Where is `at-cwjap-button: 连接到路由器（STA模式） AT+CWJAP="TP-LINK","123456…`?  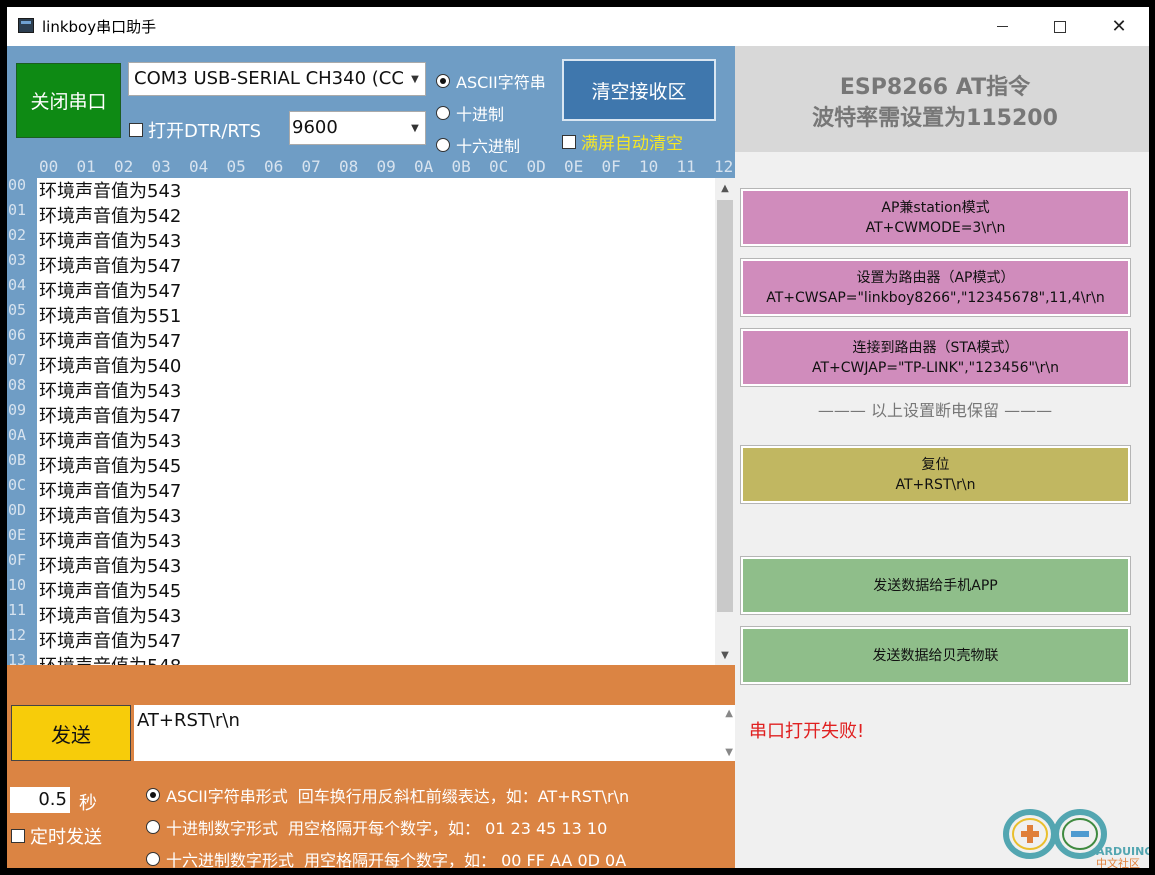 at-cwjap-button: 连接到路由器（STA模式） AT+CWJAP="TP-LINK","123456… is located at coordinates (935, 357).